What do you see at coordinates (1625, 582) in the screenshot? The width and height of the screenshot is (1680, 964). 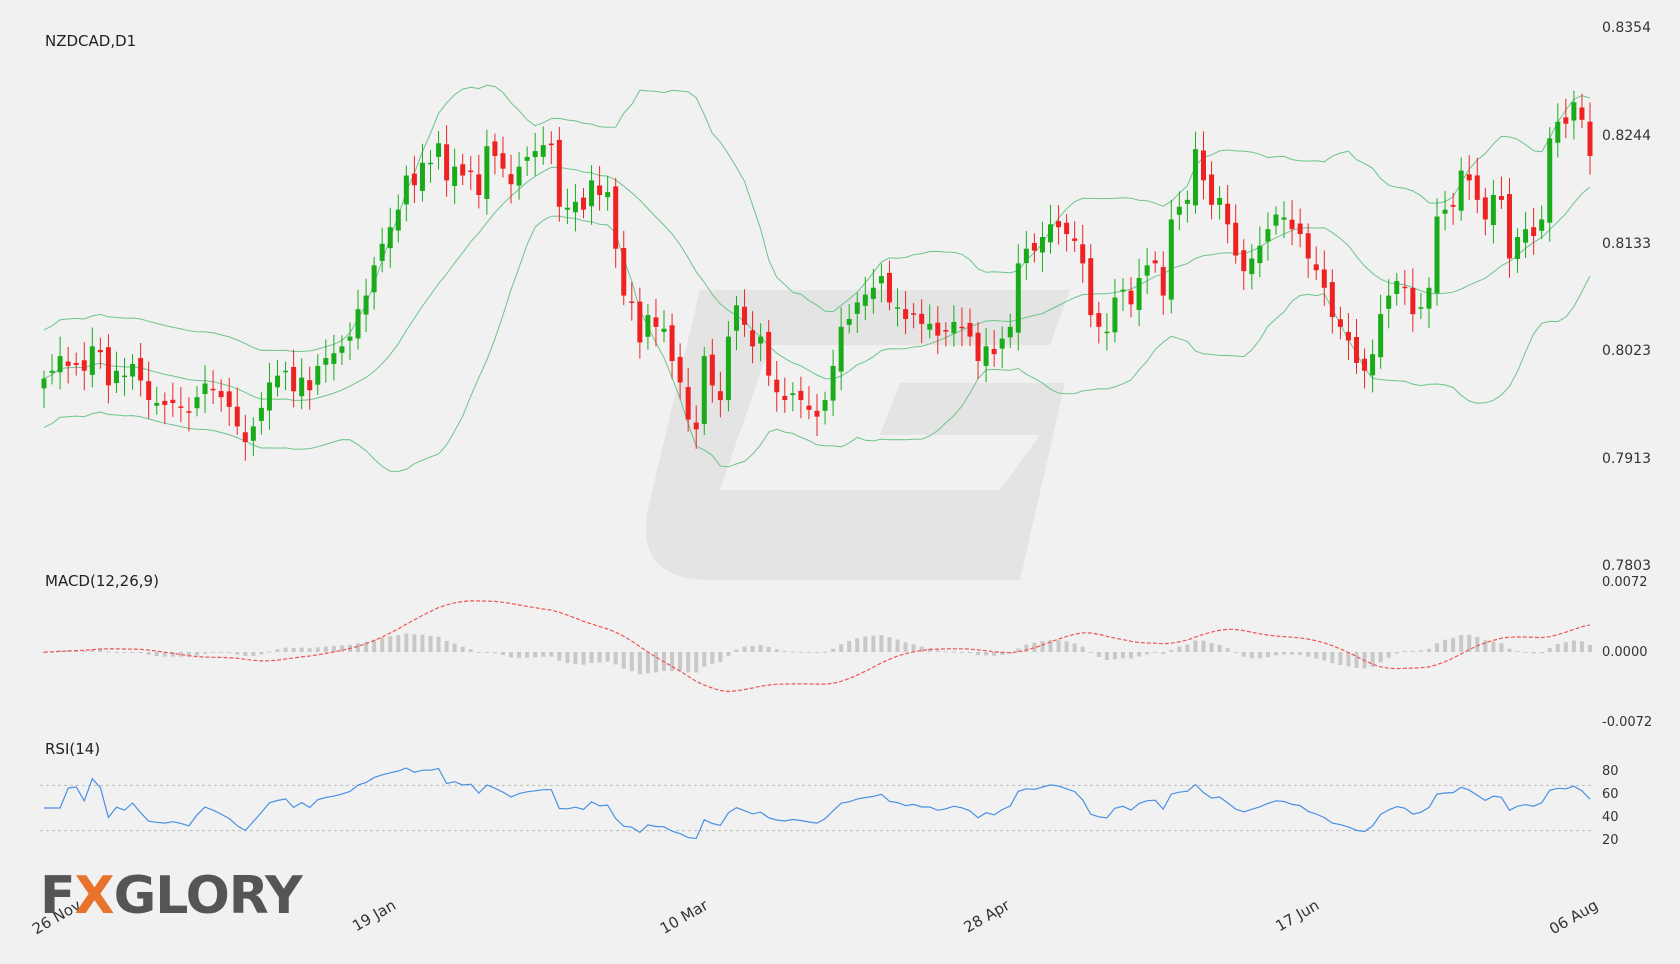 I see `macd-tick-label: 0.0072` at bounding box center [1625, 582].